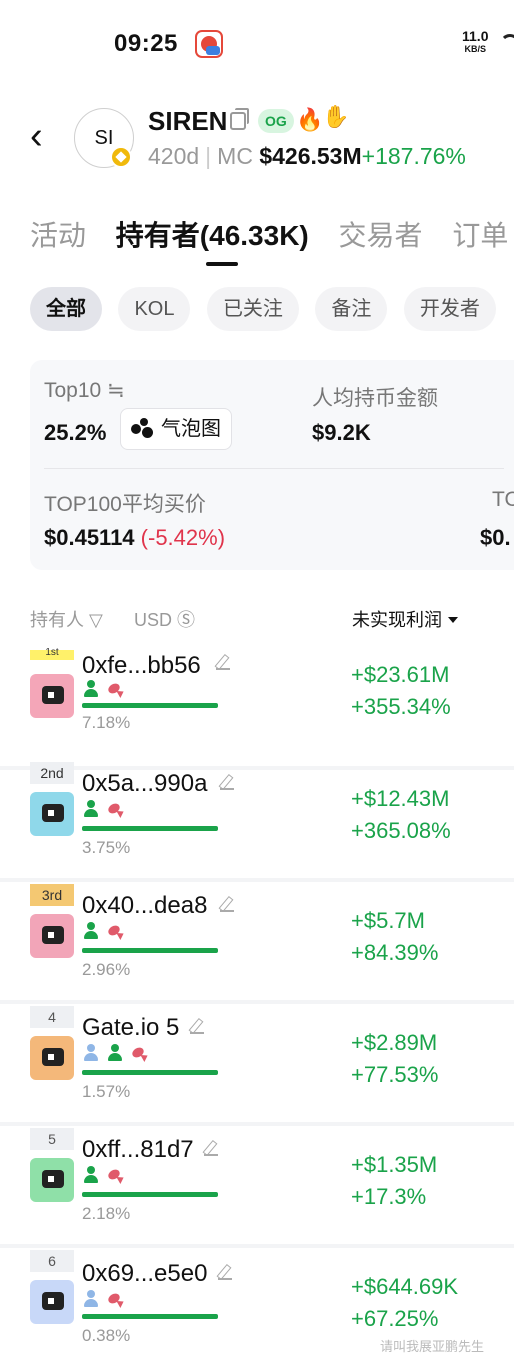 Image resolution: width=514 pixels, height=1360 pixels. What do you see at coordinates (405, 1286) in the screenshot?
I see `pnl-amount: +$644.69K` at bounding box center [405, 1286].